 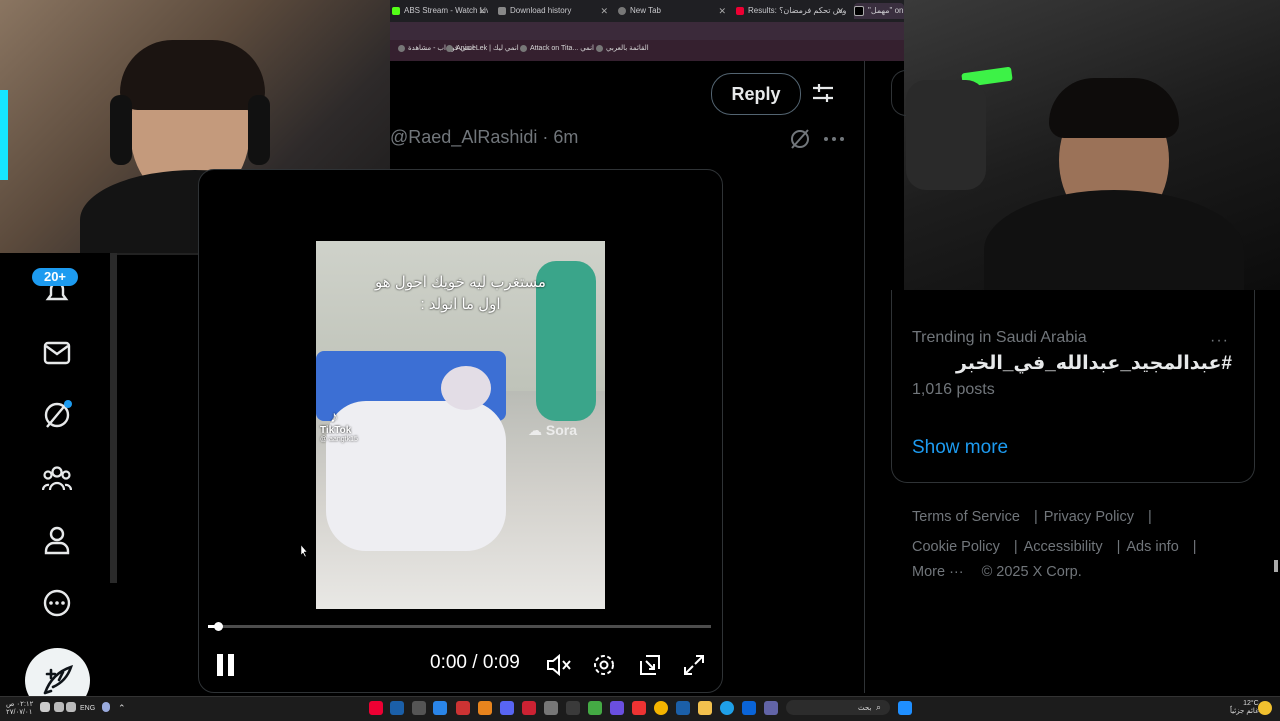 What do you see at coordinates (475, 662) in the screenshot?
I see `video-timecode: 0:00 / 0:09` at bounding box center [475, 662].